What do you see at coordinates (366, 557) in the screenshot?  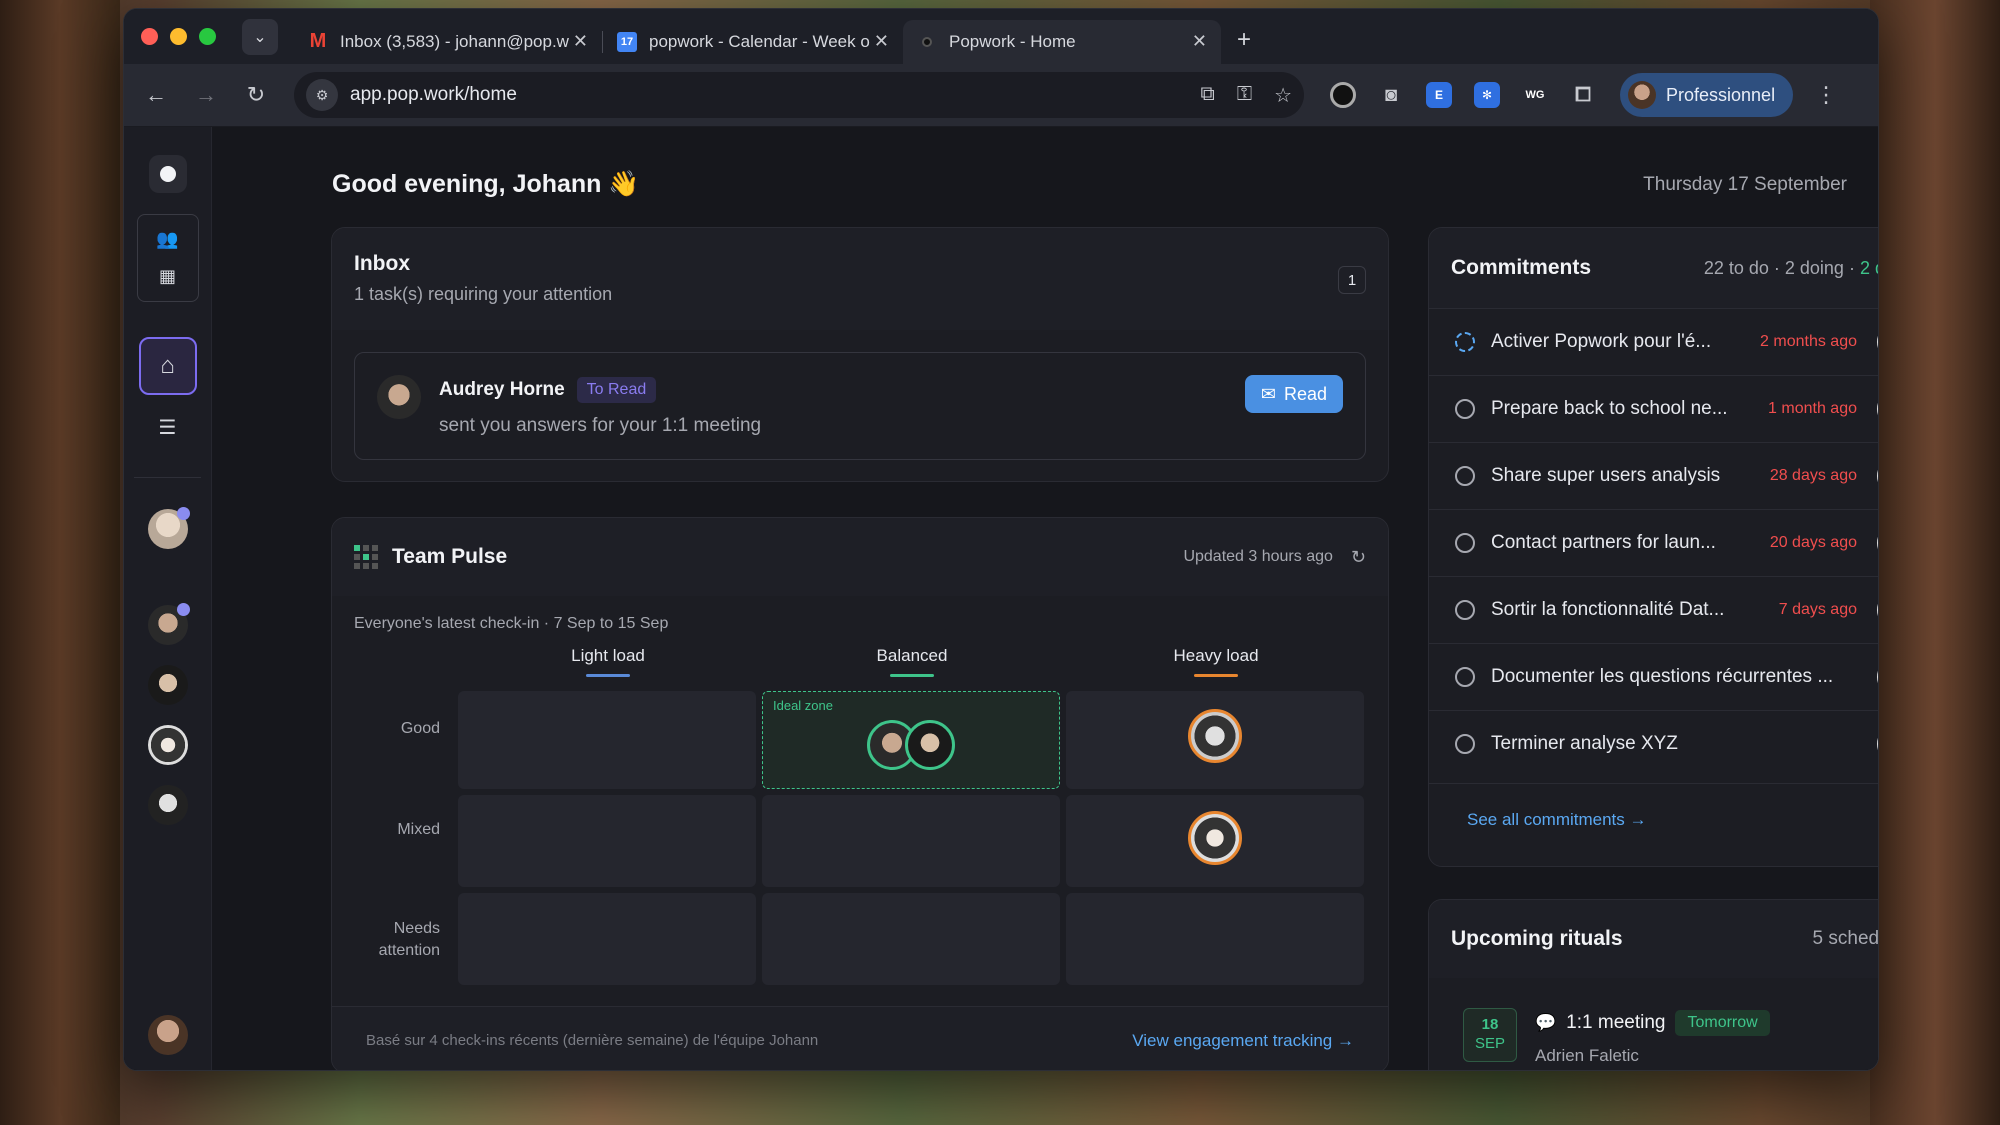 I see `grid-icon` at bounding box center [366, 557].